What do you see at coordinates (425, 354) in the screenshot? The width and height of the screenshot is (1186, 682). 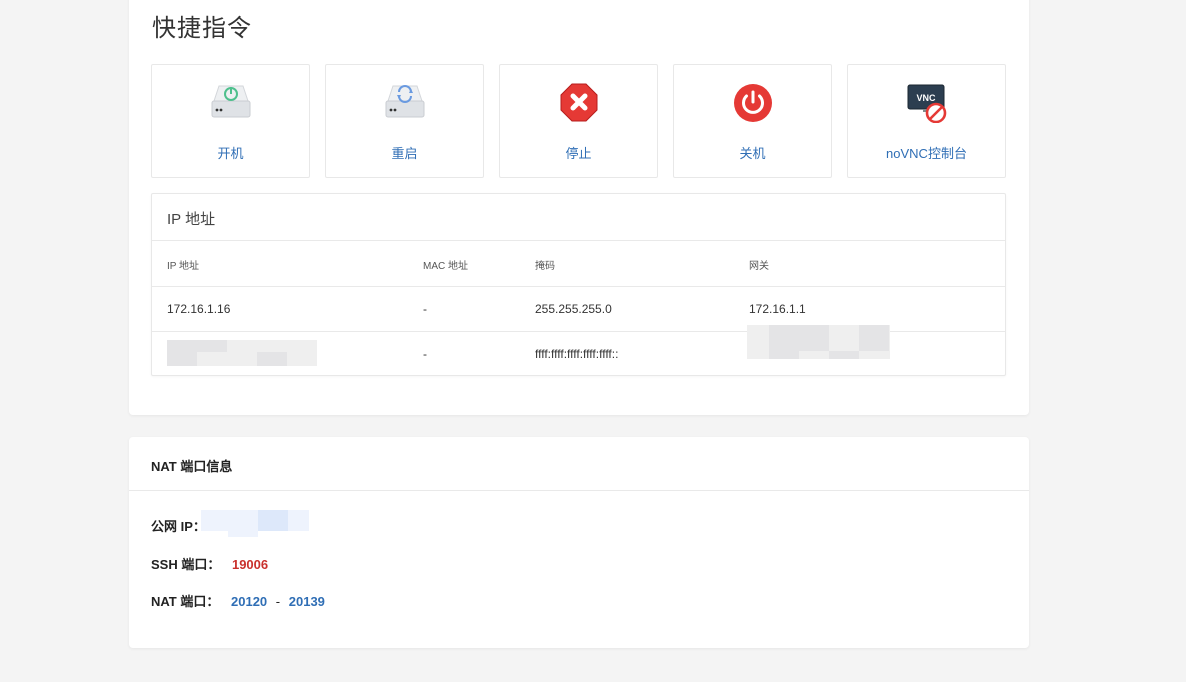 I see `row2-mac: -` at bounding box center [425, 354].